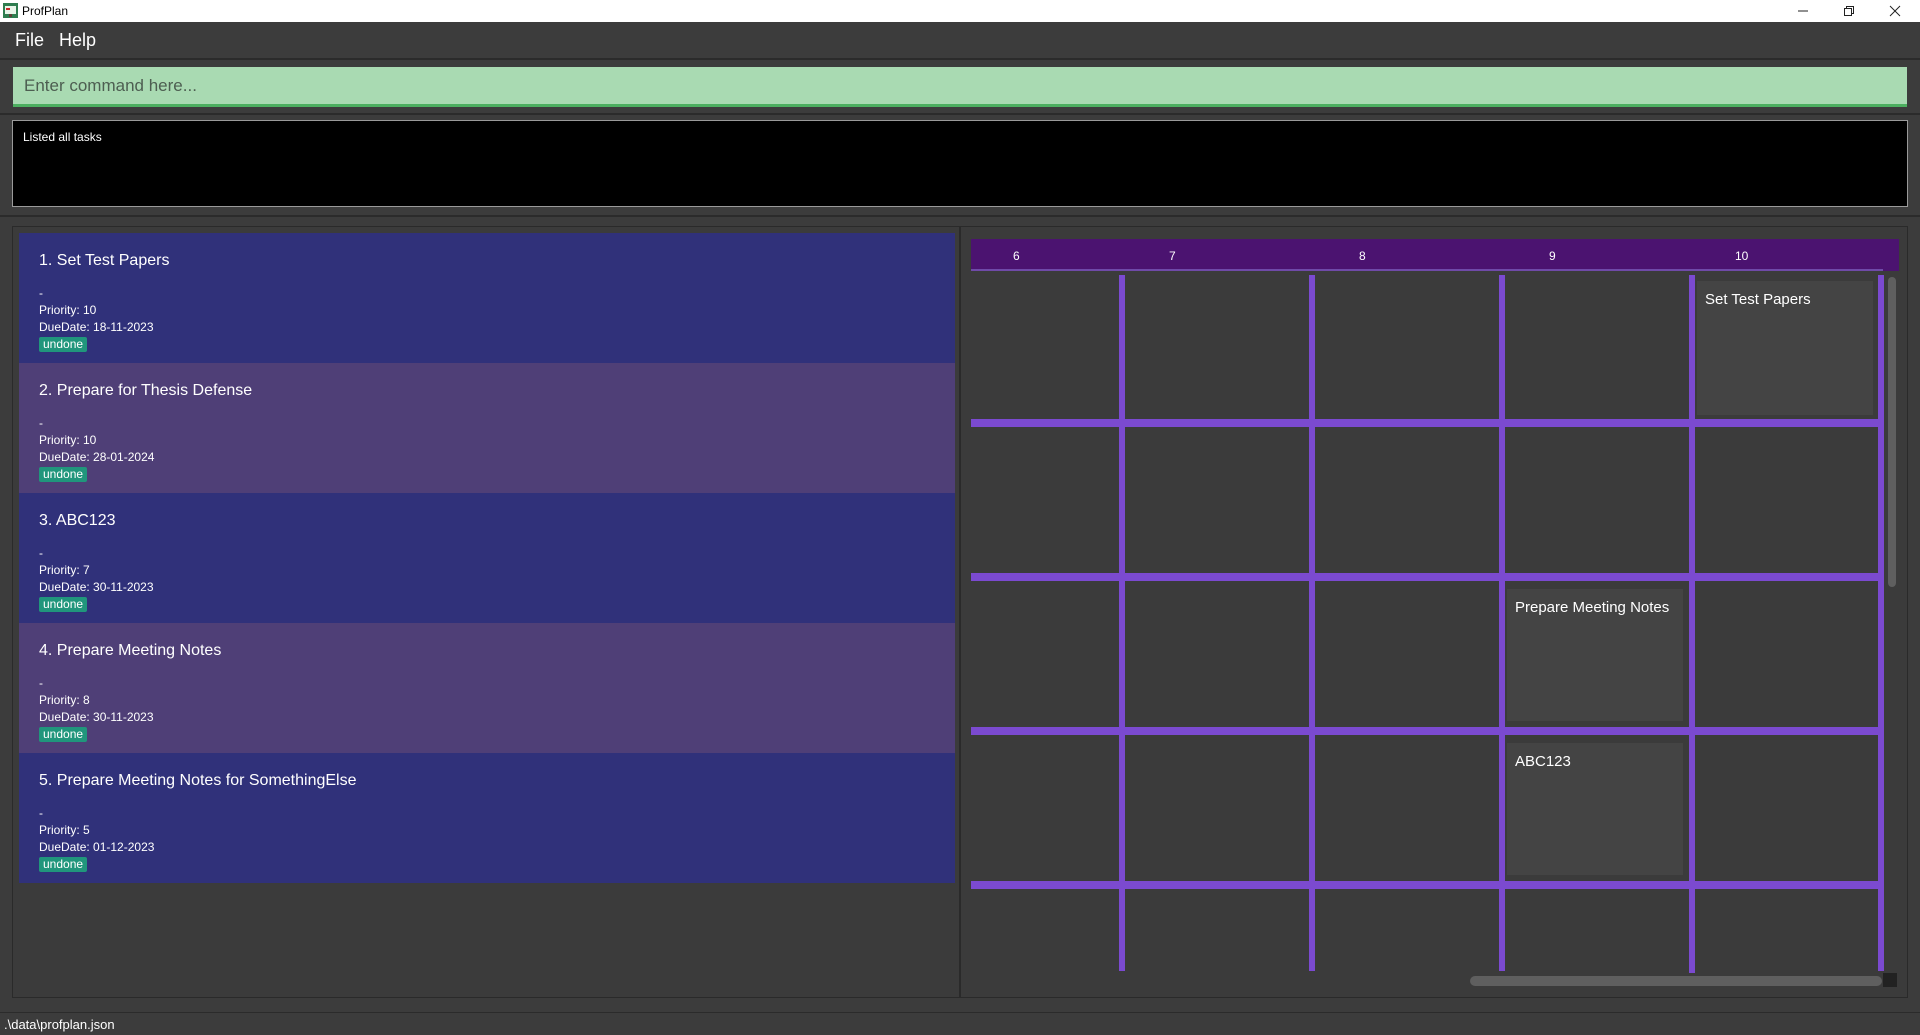 Image resolution: width=1920 pixels, height=1035 pixels. What do you see at coordinates (29, 40) in the screenshot?
I see `menu-file: File` at bounding box center [29, 40].